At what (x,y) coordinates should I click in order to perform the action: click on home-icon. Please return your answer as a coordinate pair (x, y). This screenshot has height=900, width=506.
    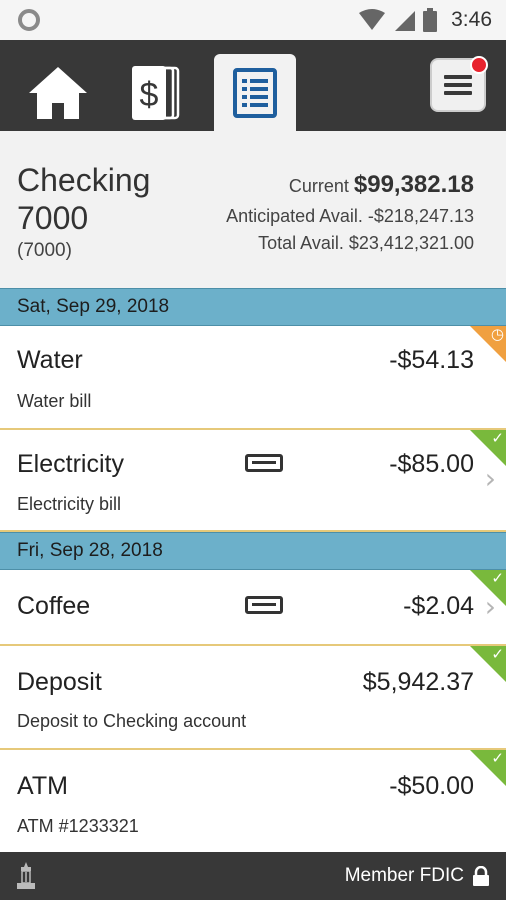
    Looking at the image, I should click on (58, 92).